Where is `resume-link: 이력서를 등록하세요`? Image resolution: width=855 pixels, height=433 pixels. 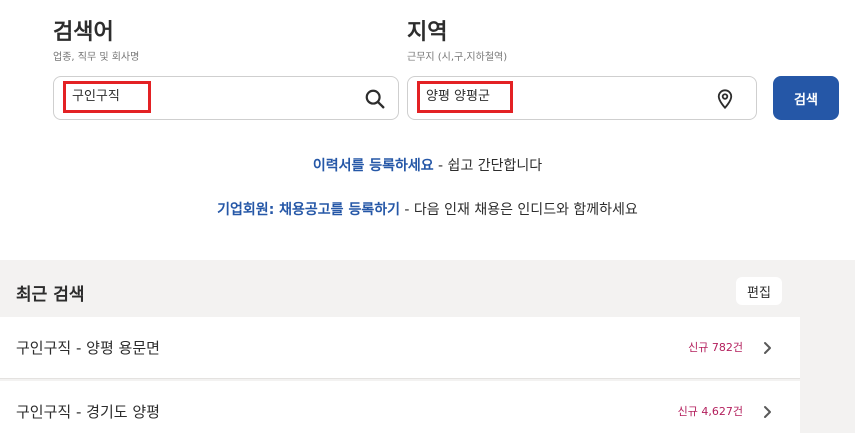
resume-link: 이력서를 등록하세요 is located at coordinates (373, 166).